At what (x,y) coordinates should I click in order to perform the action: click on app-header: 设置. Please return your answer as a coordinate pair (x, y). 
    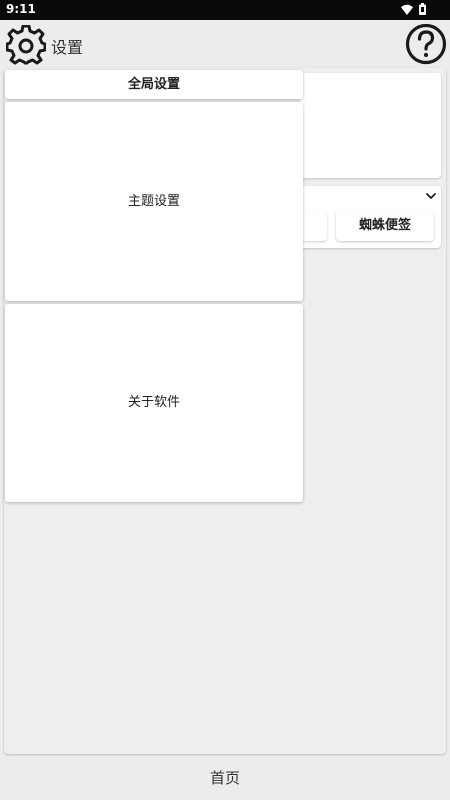
    Looking at the image, I should click on (225, 44).